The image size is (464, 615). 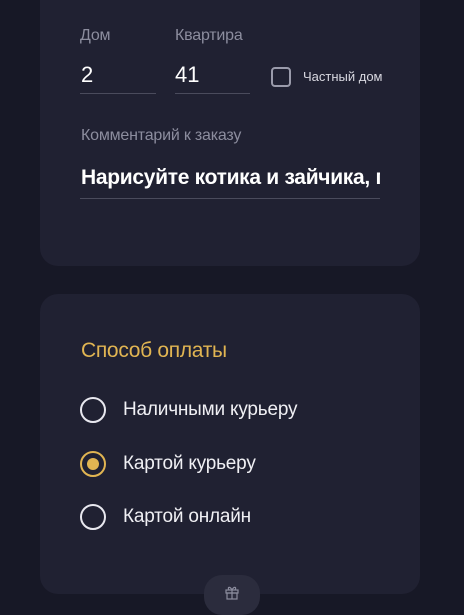 I want to click on payment-option-label: Картой курьеру, so click(x=189, y=463).